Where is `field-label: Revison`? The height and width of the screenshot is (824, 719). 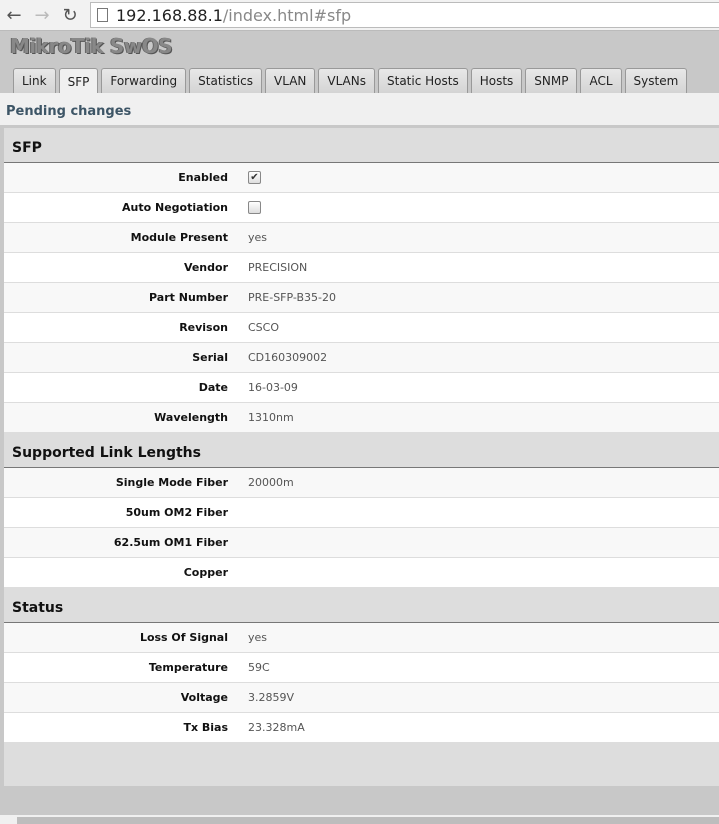 field-label: Revison is located at coordinates (203, 327).